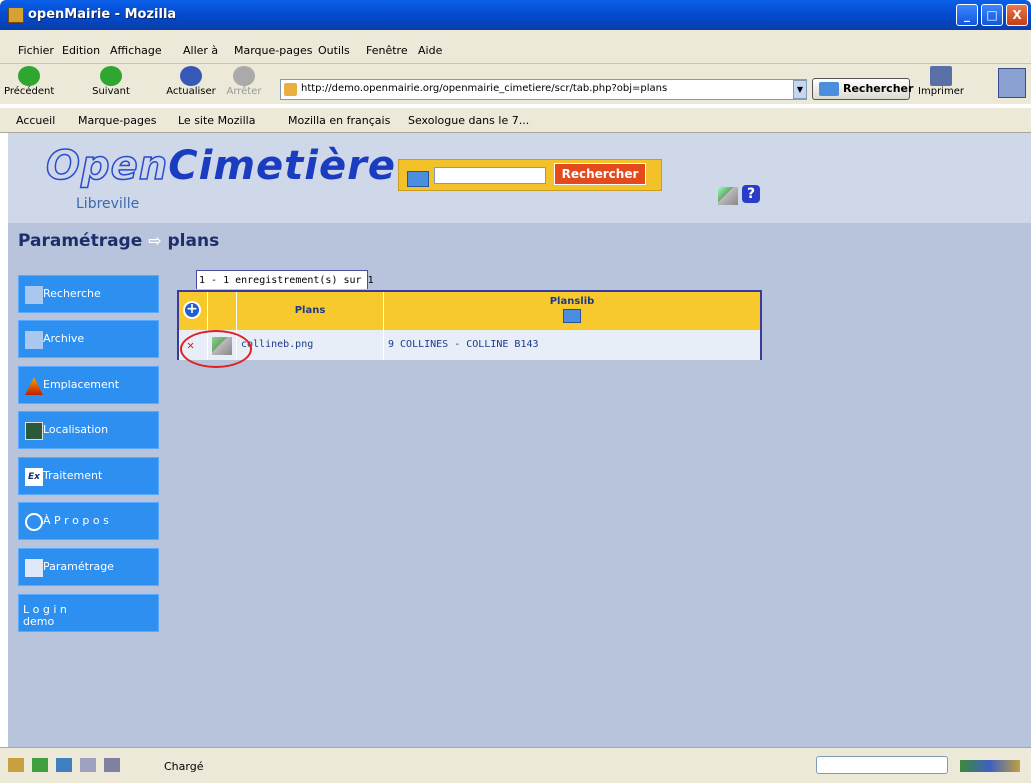 The height and width of the screenshot is (783, 1031). What do you see at coordinates (990, 766) in the screenshot?
I see `connection-icons` at bounding box center [990, 766].